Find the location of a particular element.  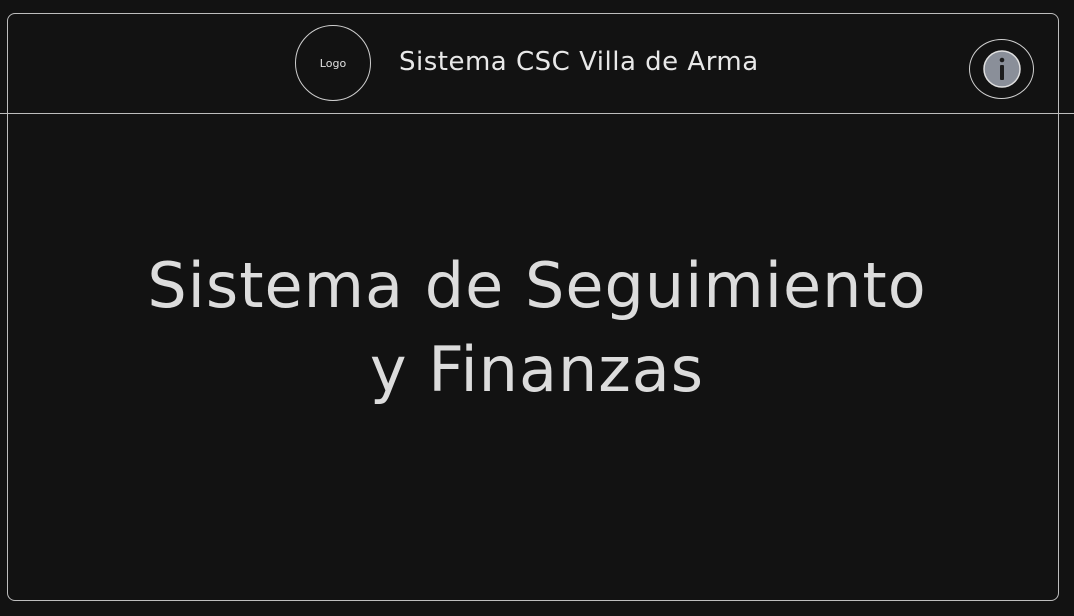

logo-label: Logo is located at coordinates (333, 63).